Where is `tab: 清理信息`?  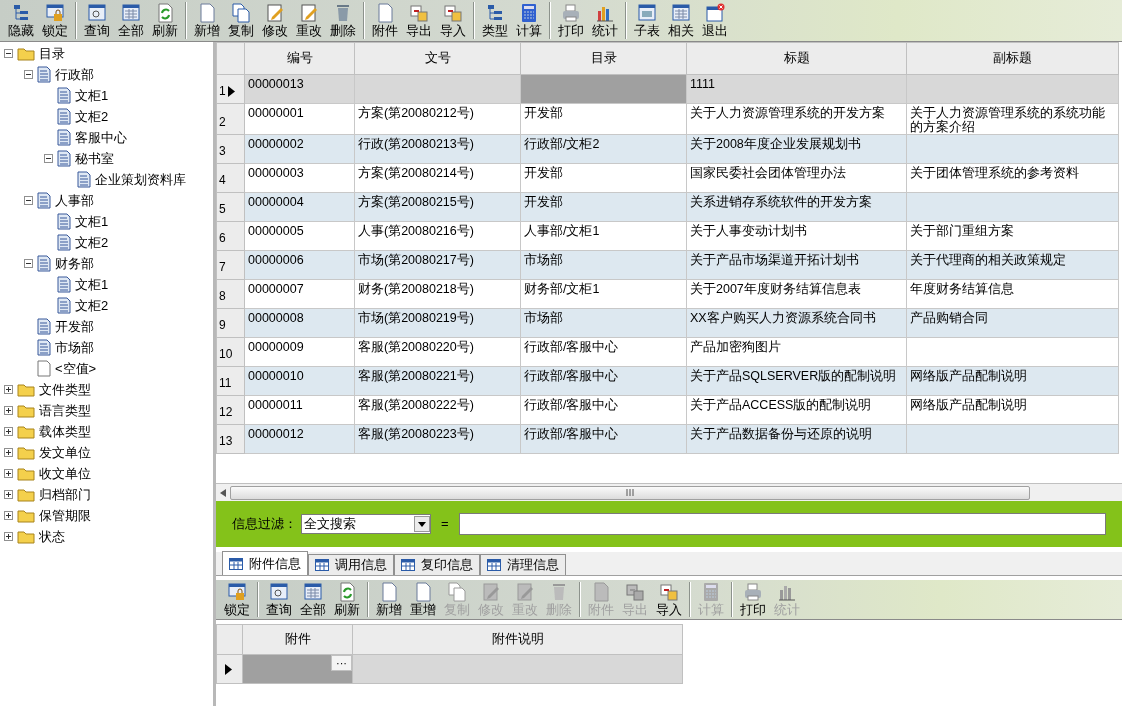 tab: 清理信息 is located at coordinates (523, 564).